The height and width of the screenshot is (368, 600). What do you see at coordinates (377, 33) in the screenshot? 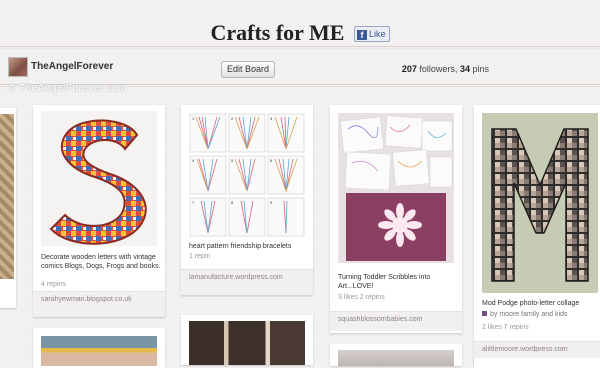
I see `like-label: Like` at bounding box center [377, 33].